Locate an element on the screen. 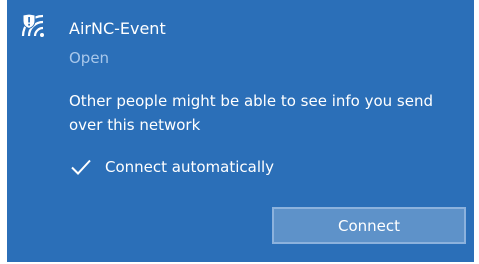  connect-button: Connect is located at coordinates (369, 225).